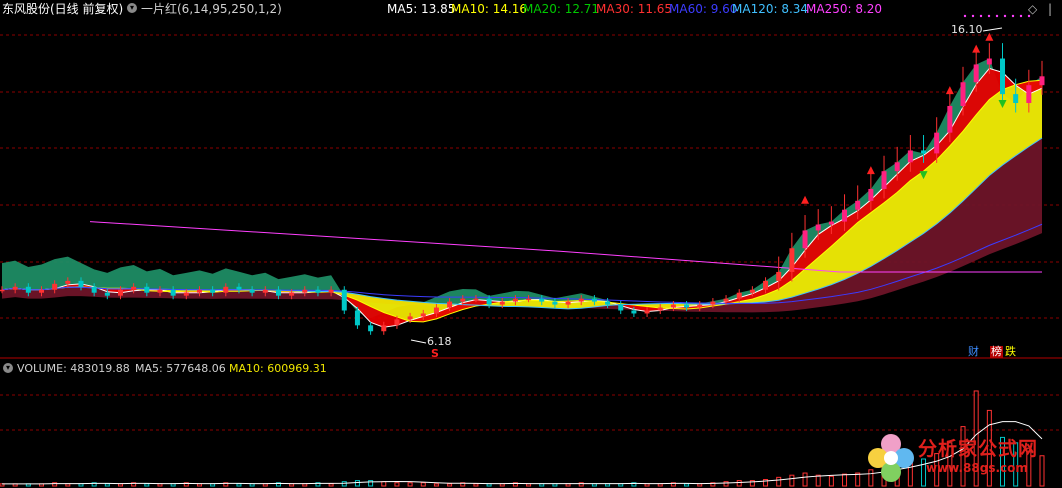 The image size is (1062, 488). What do you see at coordinates (977, 468) in the screenshot?
I see `watermark-url: www.88gs.com` at bounding box center [977, 468].